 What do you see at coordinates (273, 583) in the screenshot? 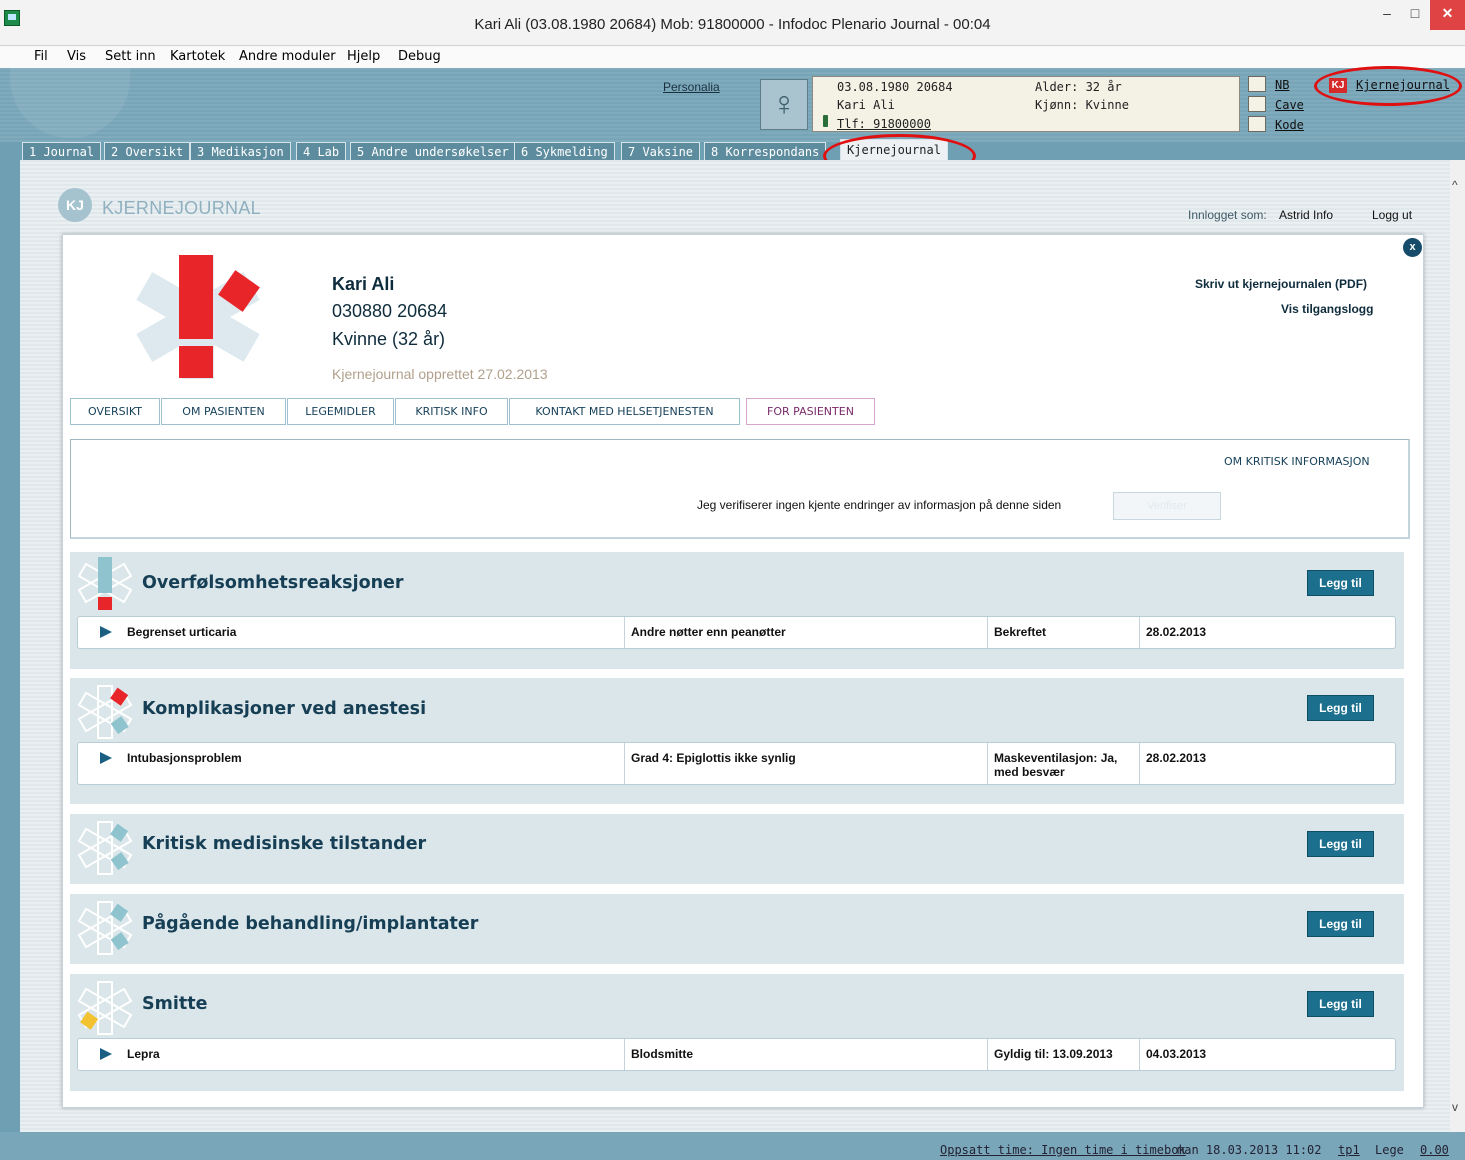
I see `section-title: Overfølsomhetsreaksjoner` at bounding box center [273, 583].